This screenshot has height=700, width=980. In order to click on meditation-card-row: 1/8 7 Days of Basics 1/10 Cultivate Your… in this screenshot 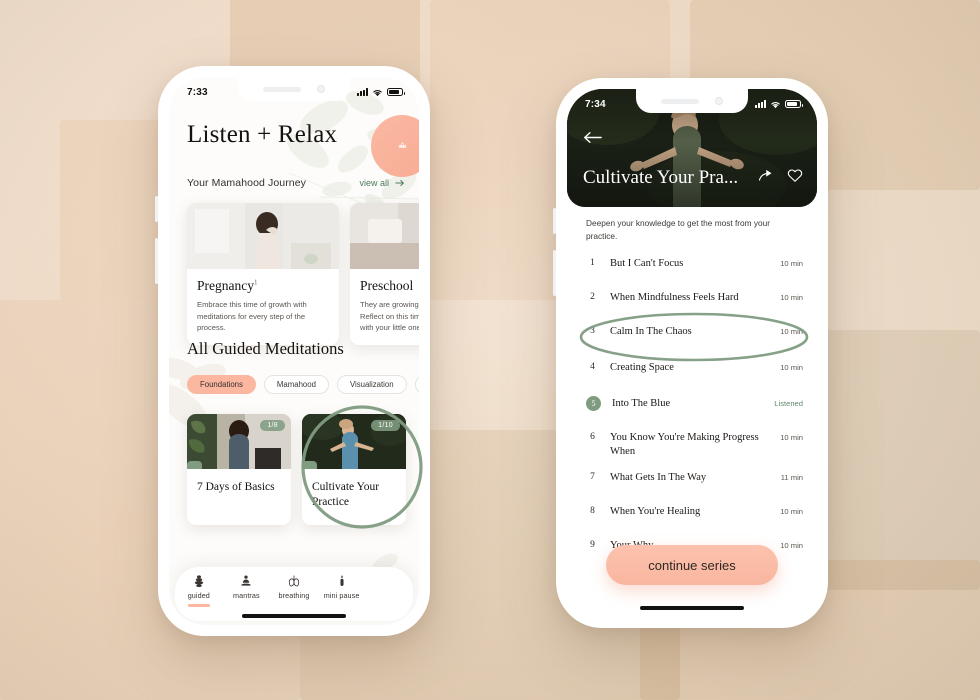, I will do `click(296, 470)`.